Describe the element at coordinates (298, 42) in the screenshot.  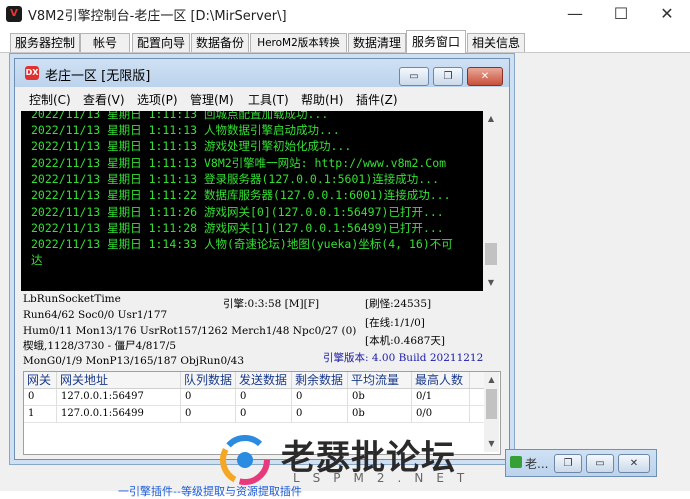
I see `tab-herom2-convert: HeroM2版本转换` at that location.